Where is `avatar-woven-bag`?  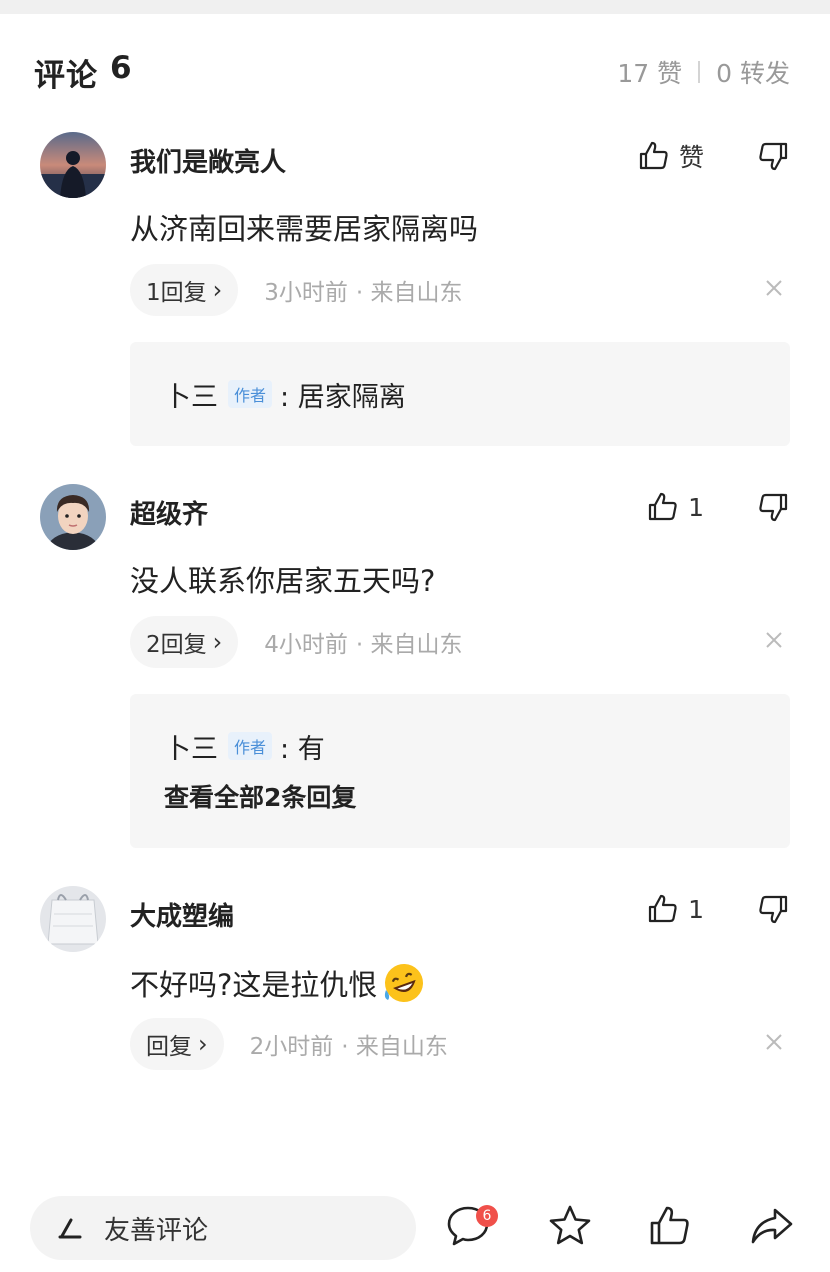
avatar-woven-bag is located at coordinates (73, 919).